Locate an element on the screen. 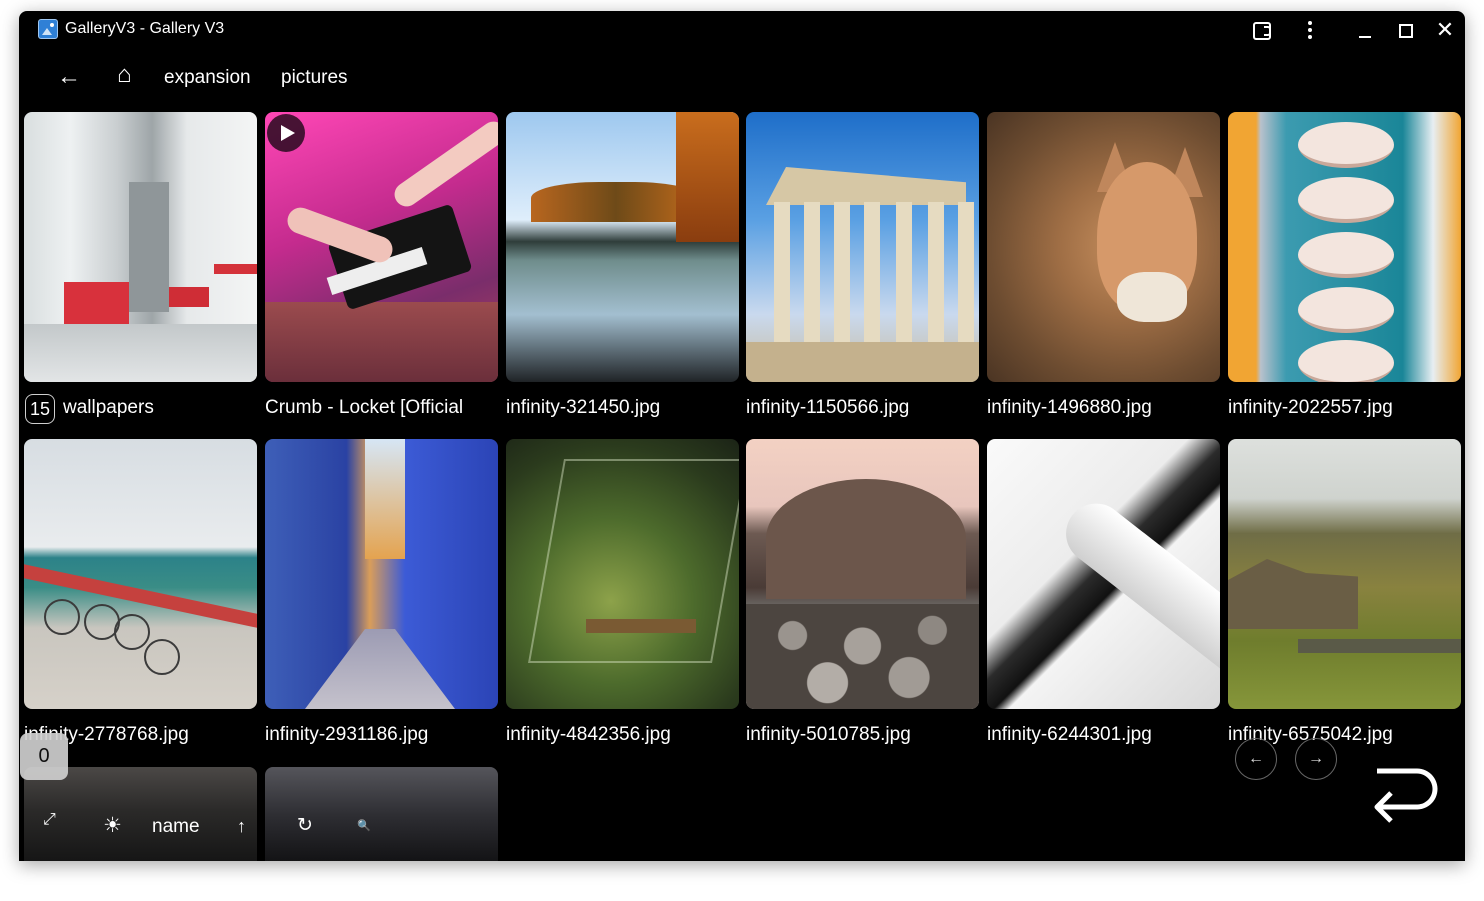 This screenshot has width=1484, height=901. item-label: infinity-6244301.jpg is located at coordinates (1069, 734).